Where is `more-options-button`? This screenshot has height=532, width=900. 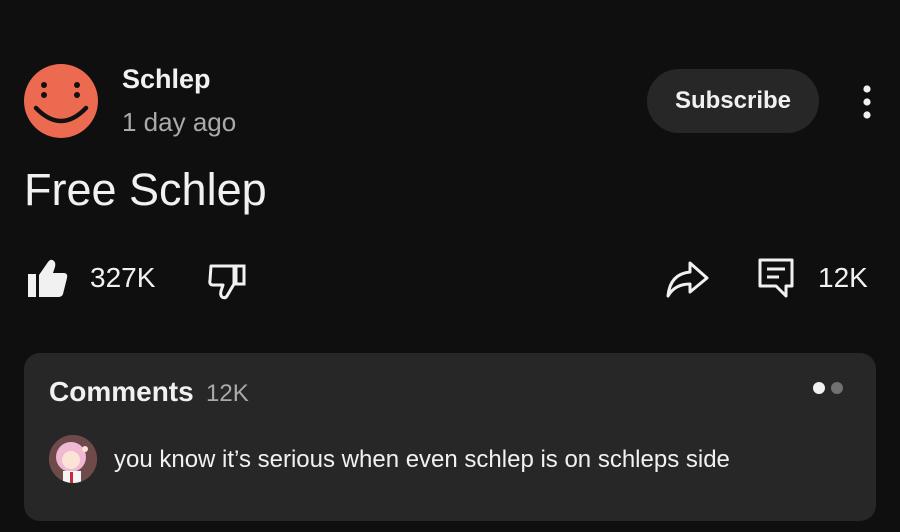
more-options-button is located at coordinates (867, 102).